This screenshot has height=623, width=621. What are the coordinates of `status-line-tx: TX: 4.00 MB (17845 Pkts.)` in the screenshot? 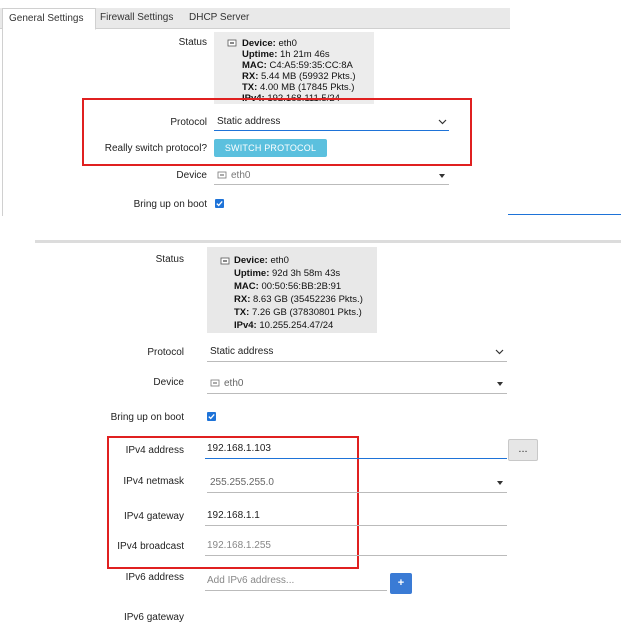 It's located at (298, 87).